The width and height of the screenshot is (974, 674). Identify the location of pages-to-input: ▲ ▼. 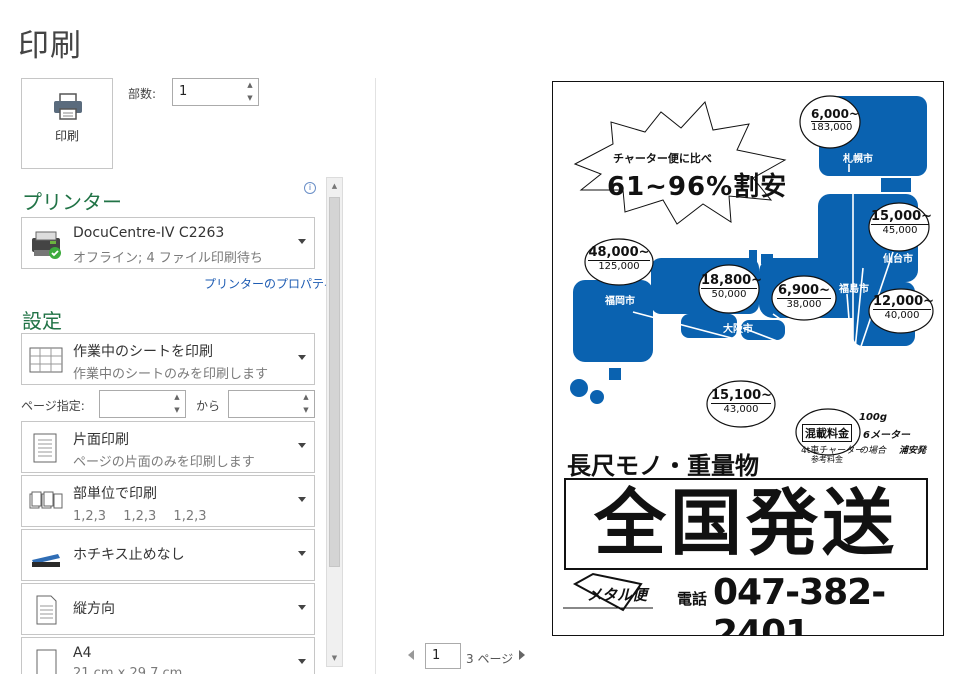
(271, 404).